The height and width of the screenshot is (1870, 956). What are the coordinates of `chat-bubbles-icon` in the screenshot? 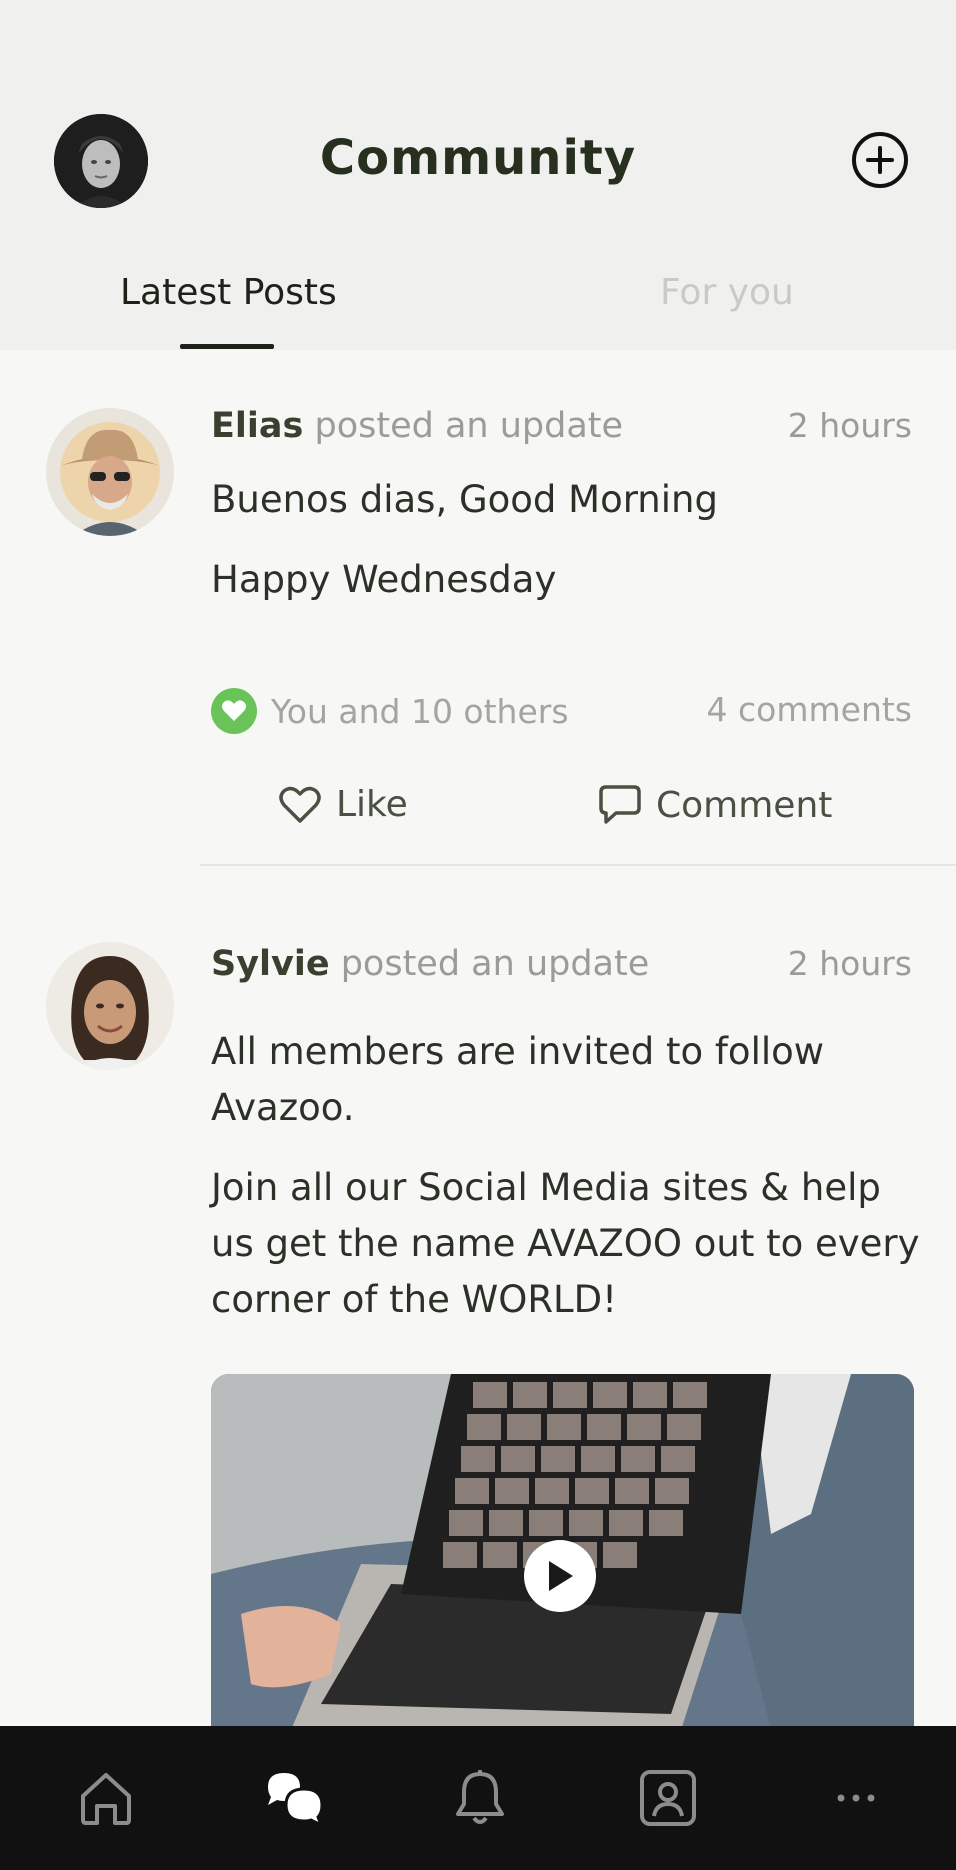 It's located at (296, 1800).